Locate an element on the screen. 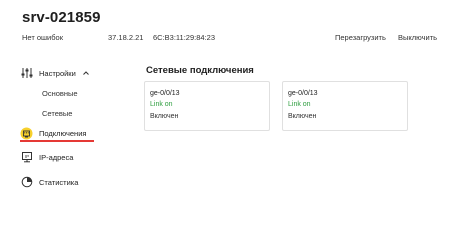  mac-address: 6C:B3:11:29:84:23 is located at coordinates (184, 37).